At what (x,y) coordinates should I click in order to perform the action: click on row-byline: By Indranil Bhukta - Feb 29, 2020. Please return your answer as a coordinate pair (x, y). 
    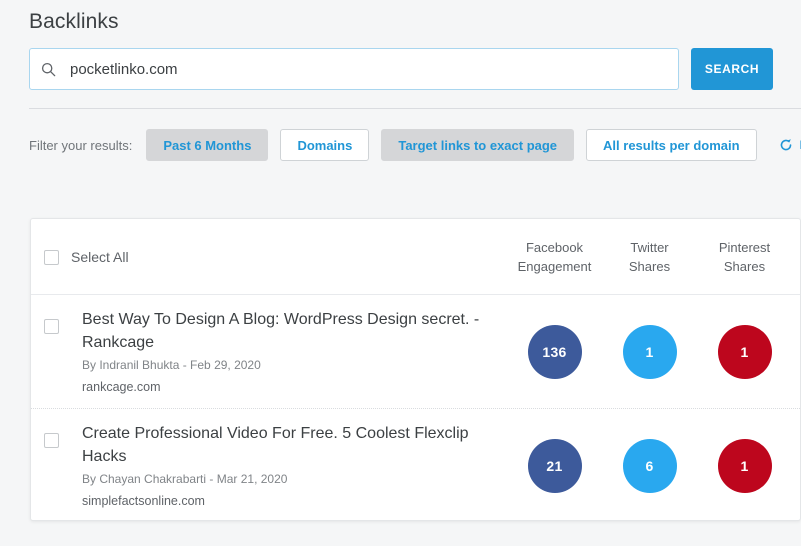
    Looking at the image, I should click on (171, 365).